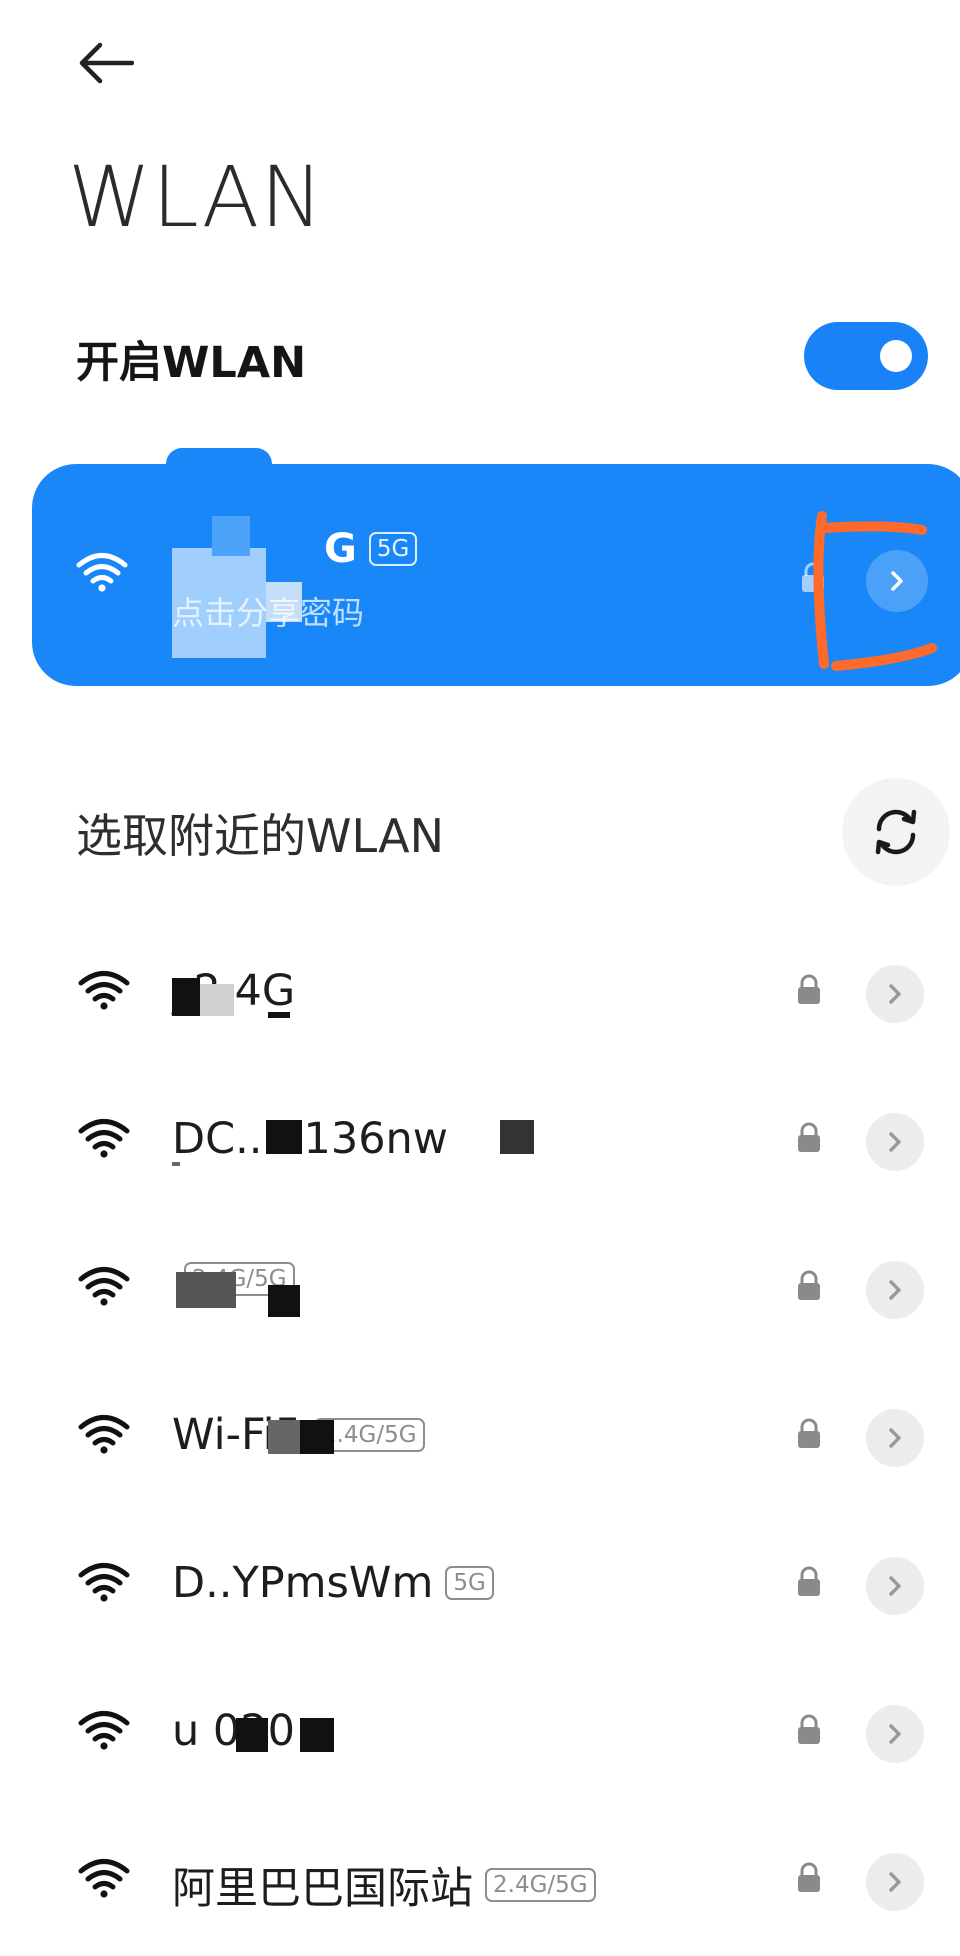 This screenshot has height=1956, width=960. What do you see at coordinates (268, 613) in the screenshot?
I see `connected-subtitle: 点击分享密码` at bounding box center [268, 613].